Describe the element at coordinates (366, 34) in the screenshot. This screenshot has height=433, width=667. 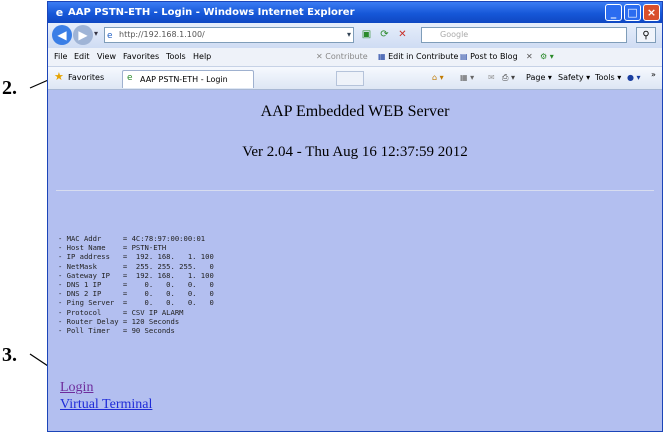
I see `compatibility-icon: ▣` at that location.